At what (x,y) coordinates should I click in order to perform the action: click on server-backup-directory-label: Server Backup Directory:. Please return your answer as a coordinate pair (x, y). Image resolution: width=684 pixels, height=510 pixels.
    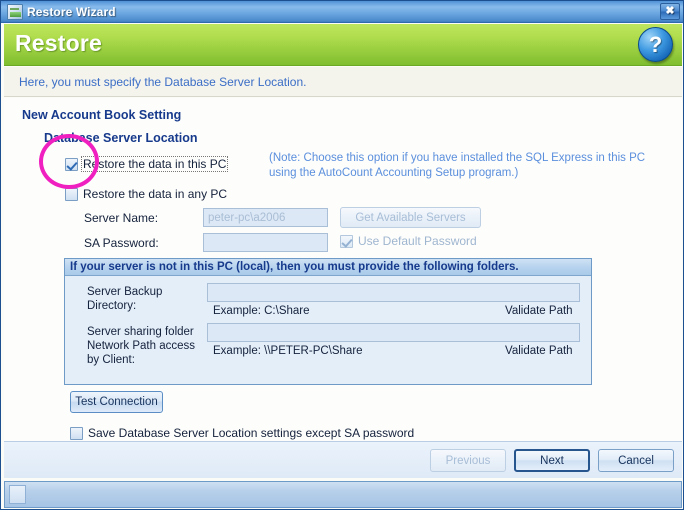
    Looking at the image, I should click on (125, 299).